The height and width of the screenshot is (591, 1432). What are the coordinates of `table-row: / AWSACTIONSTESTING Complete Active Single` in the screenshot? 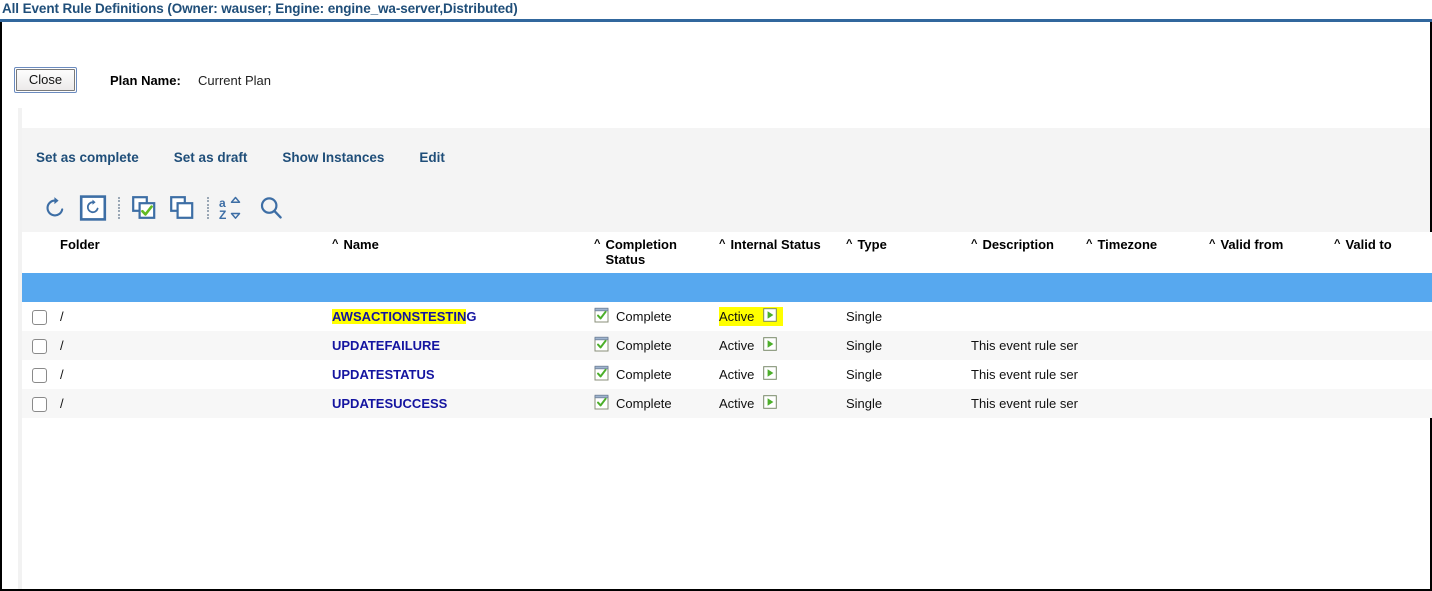 It's located at (727, 316).